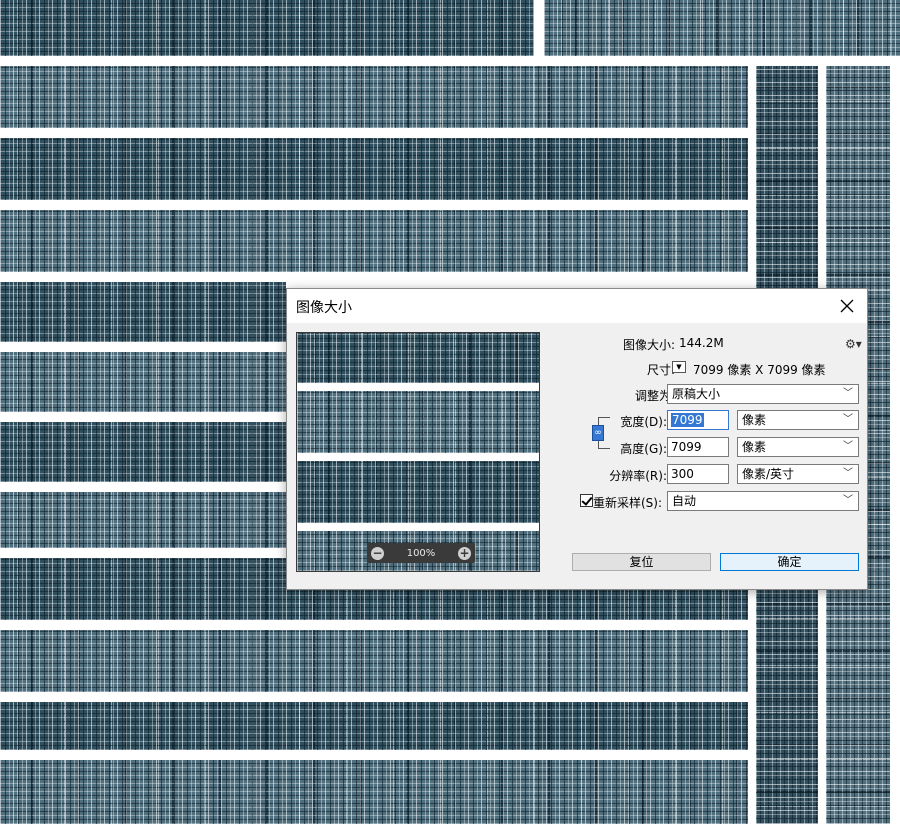 This screenshot has height=824, width=900. I want to click on height-value: 7099, so click(686, 447).